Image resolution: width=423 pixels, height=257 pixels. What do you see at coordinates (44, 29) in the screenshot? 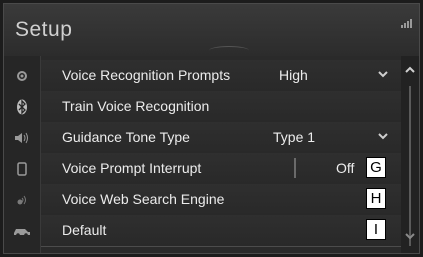
I see `page-title: Setup` at bounding box center [44, 29].